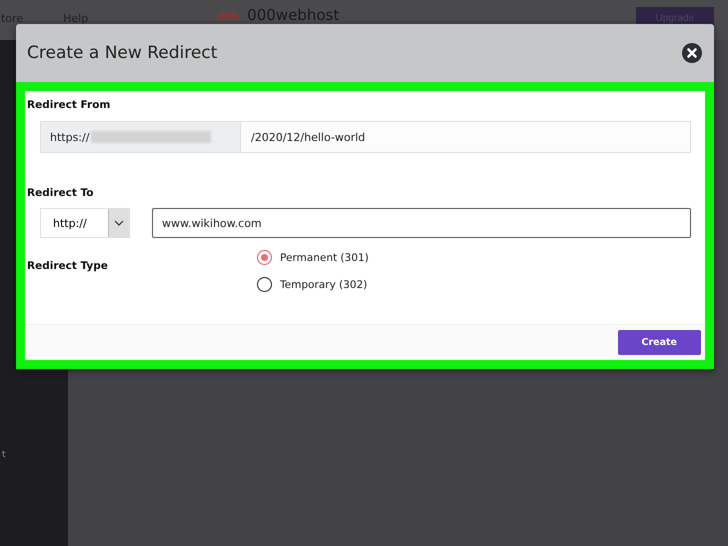 This screenshot has height=546, width=728. What do you see at coordinates (119, 223) in the screenshot?
I see `chevron-down-icon` at bounding box center [119, 223].